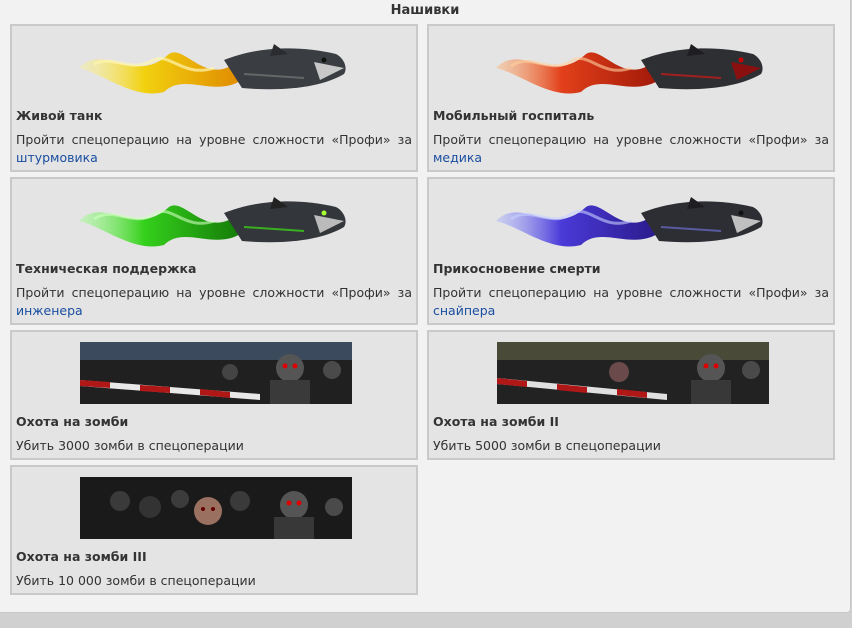 This screenshot has height=628, width=852. What do you see at coordinates (216, 508) in the screenshot?
I see `zombie-hunt-3-icon` at bounding box center [216, 508].